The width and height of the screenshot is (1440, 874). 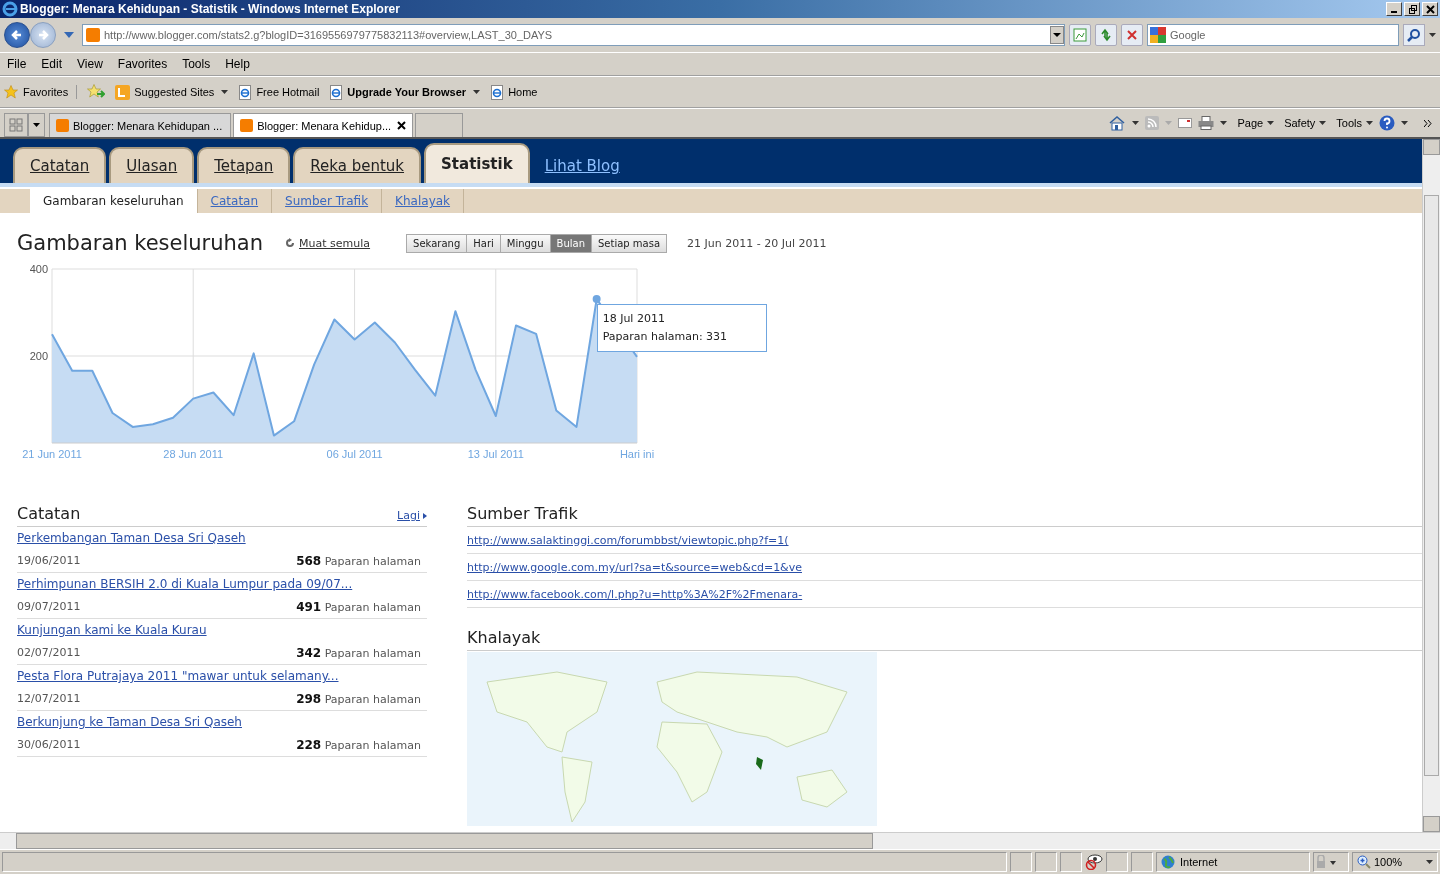 I want to click on search-icon, so click(x=1414, y=35).